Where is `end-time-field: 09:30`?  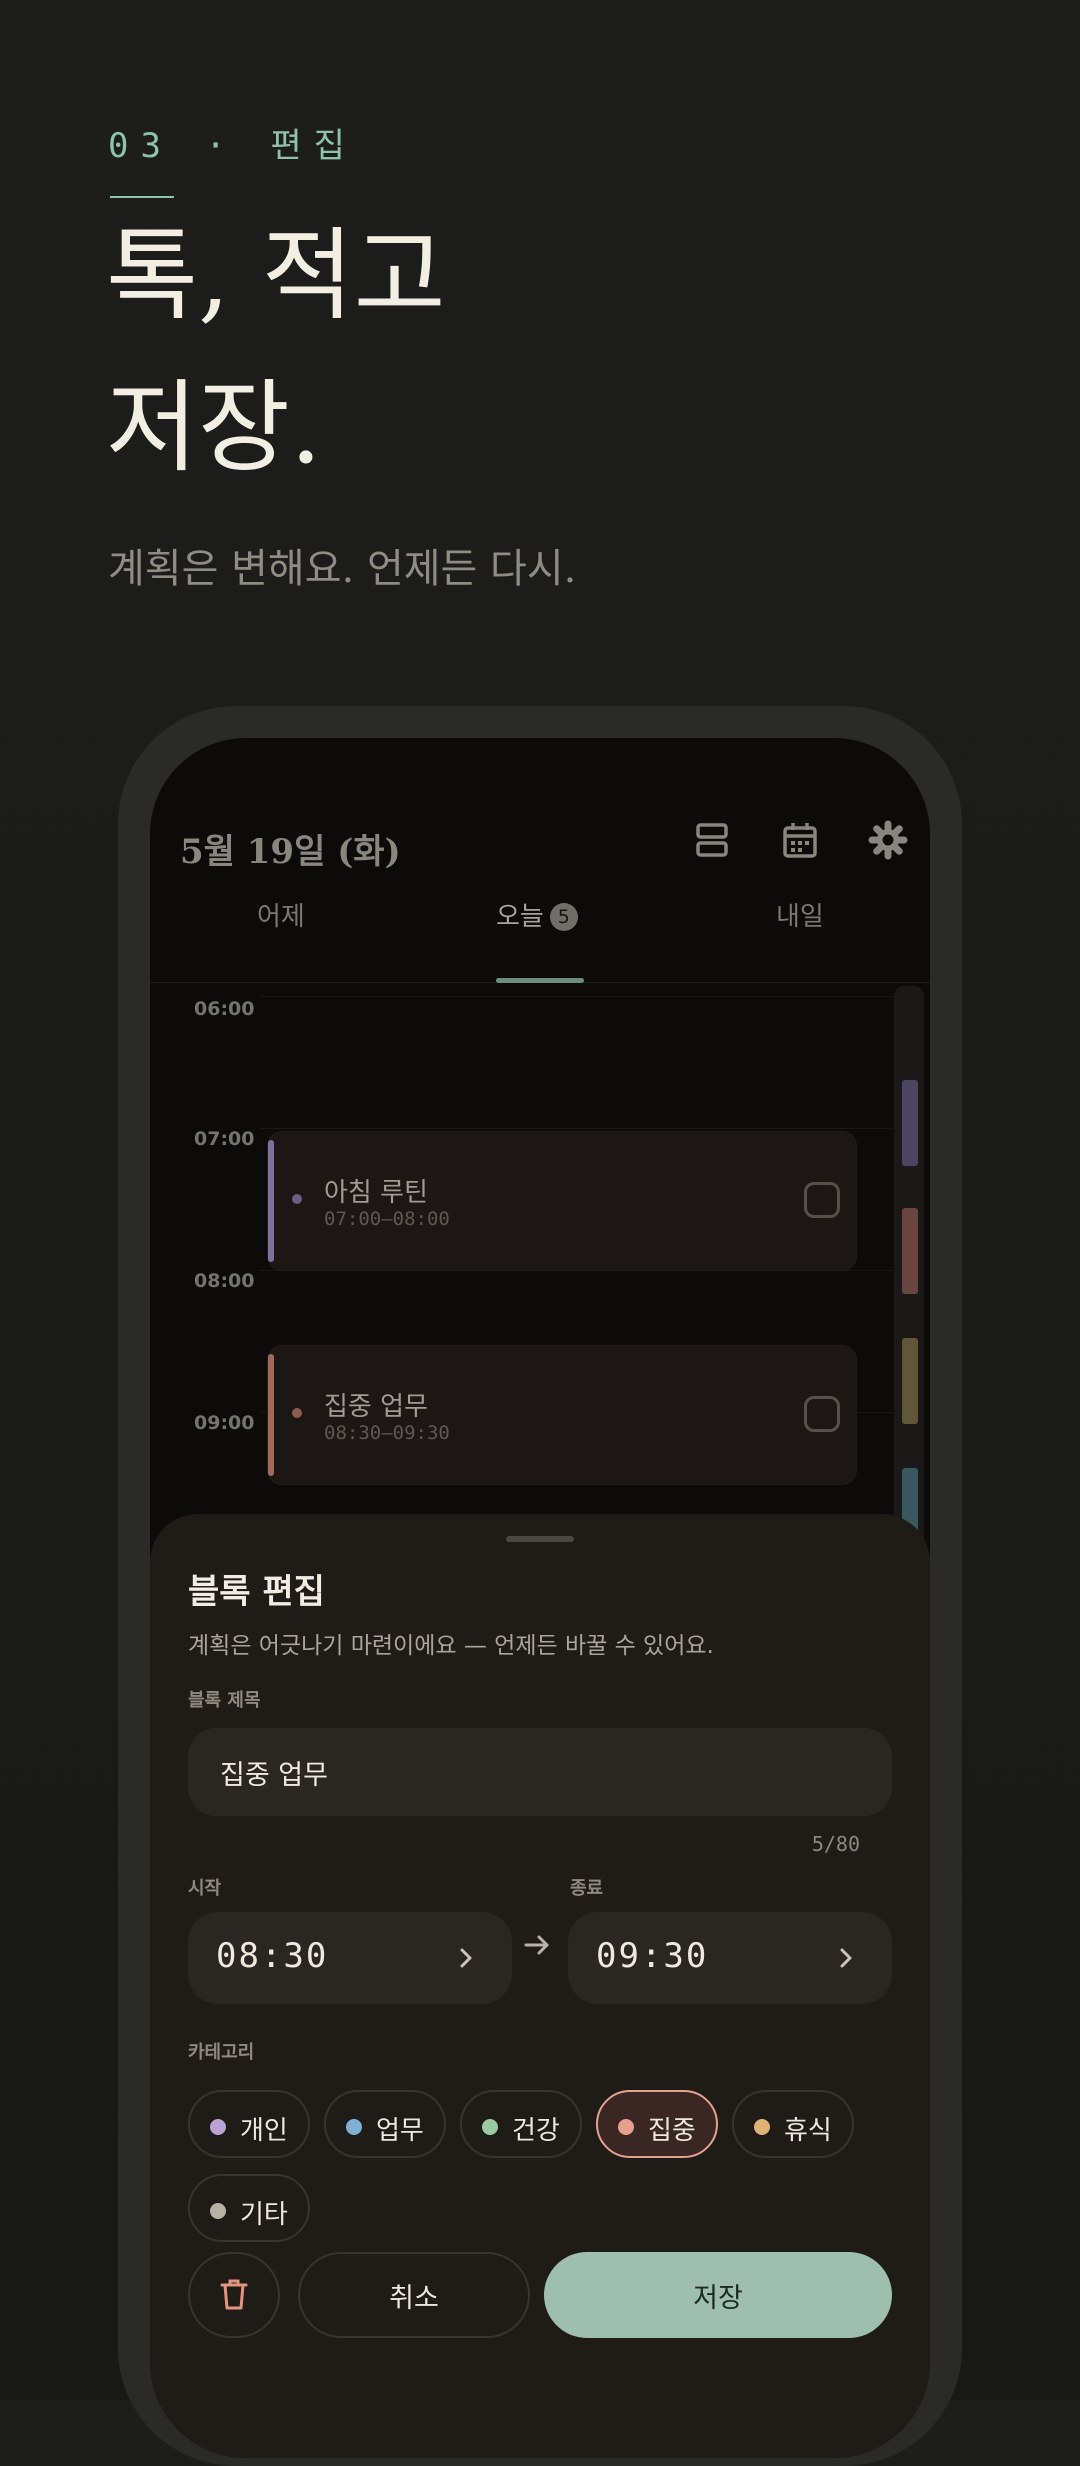 end-time-field: 09:30 is located at coordinates (730, 1958).